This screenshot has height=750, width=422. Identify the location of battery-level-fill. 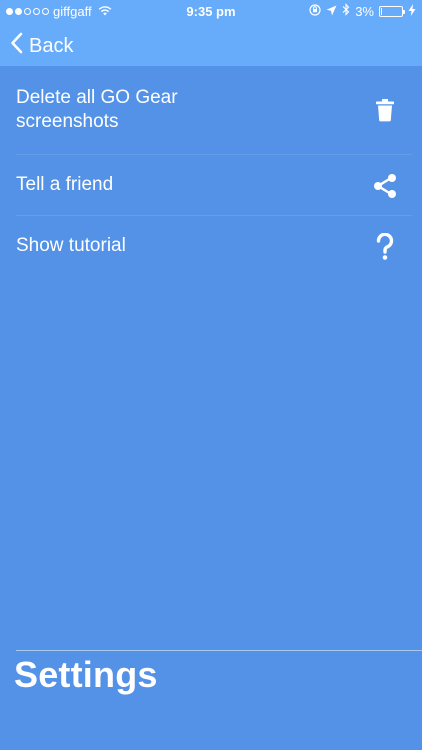
(381, 11).